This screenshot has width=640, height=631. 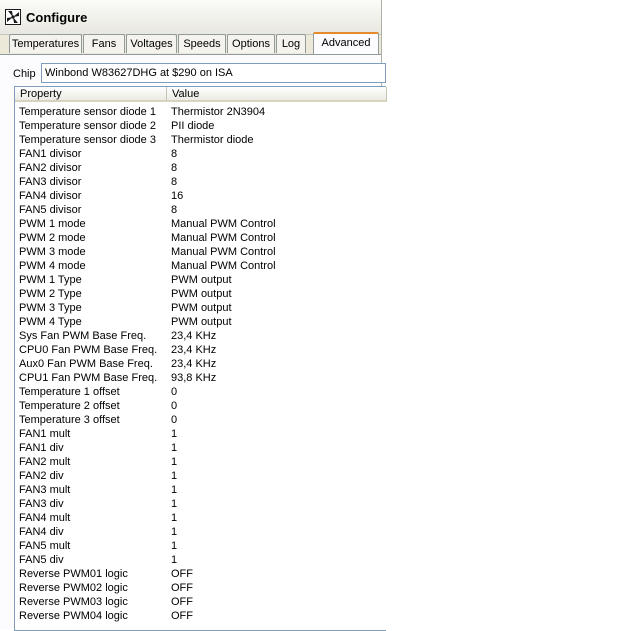 I want to click on tab-voltages: Voltages, so click(x=151, y=43).